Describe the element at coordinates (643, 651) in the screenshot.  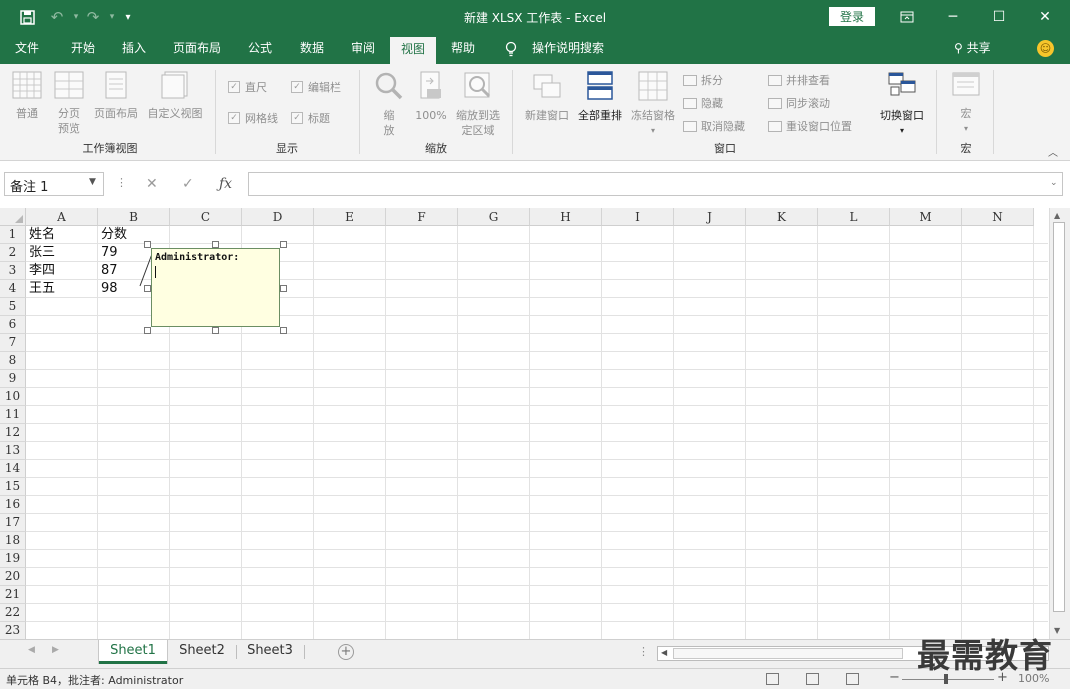
I see `splitter-handle-icon: ⋮` at that location.